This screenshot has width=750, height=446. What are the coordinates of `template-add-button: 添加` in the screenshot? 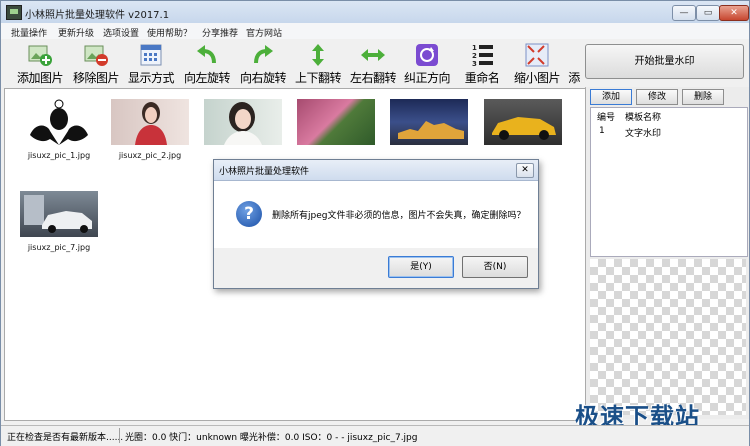 It's located at (611, 97).